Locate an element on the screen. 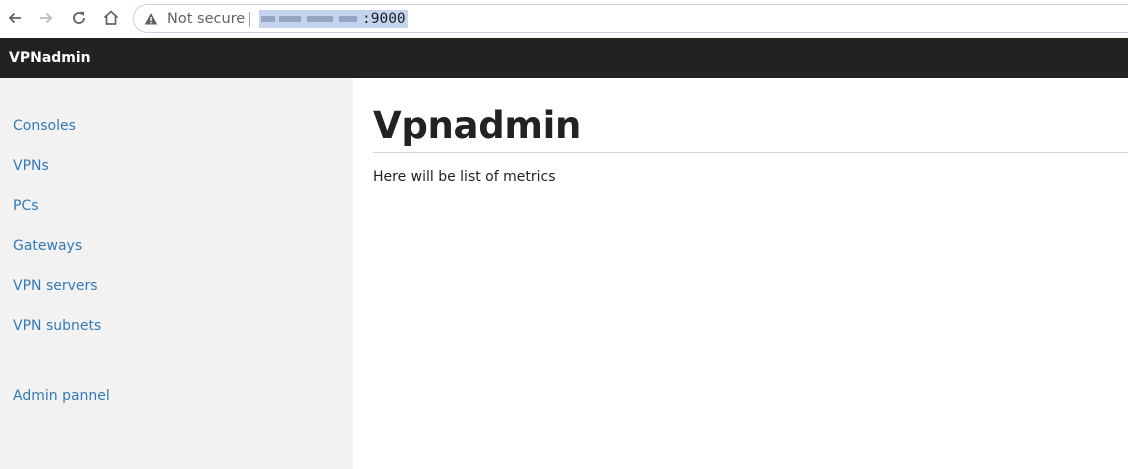  sidebar-item-vpn-subnets: VPN subnets is located at coordinates (57, 326).